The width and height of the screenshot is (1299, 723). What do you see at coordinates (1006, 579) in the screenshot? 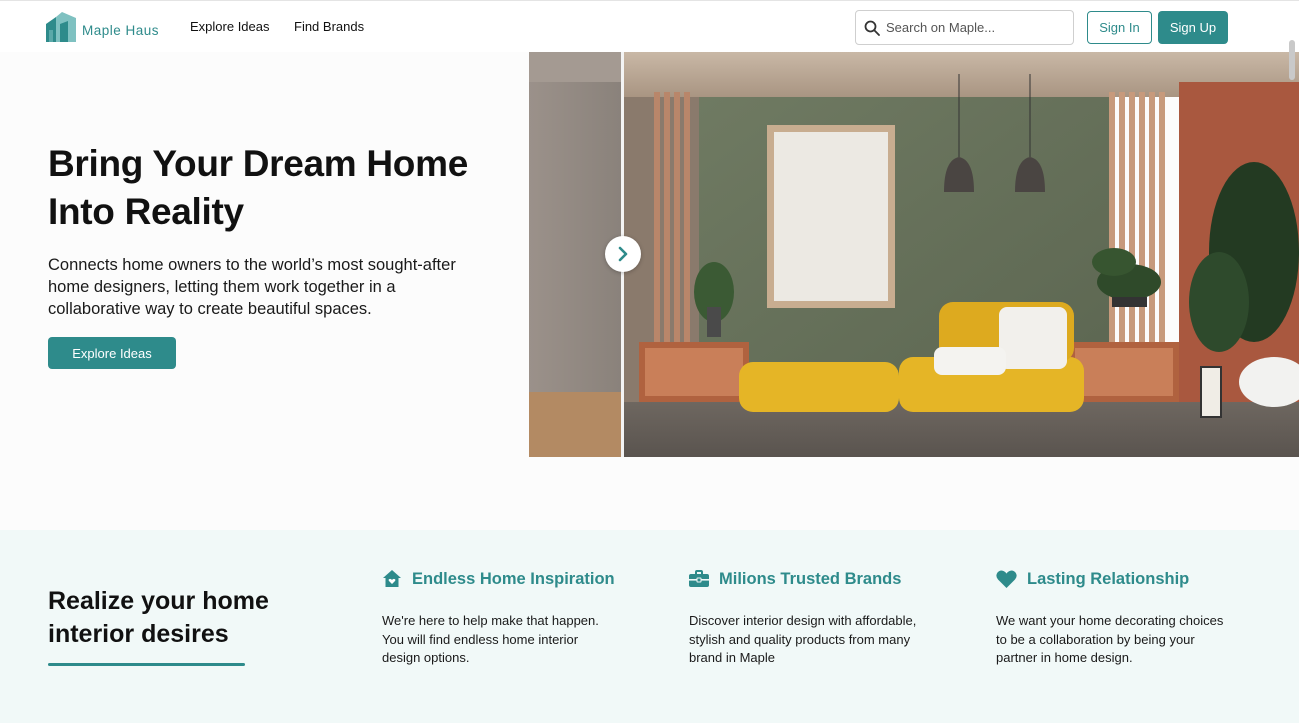
I see `heart-icon` at bounding box center [1006, 579].